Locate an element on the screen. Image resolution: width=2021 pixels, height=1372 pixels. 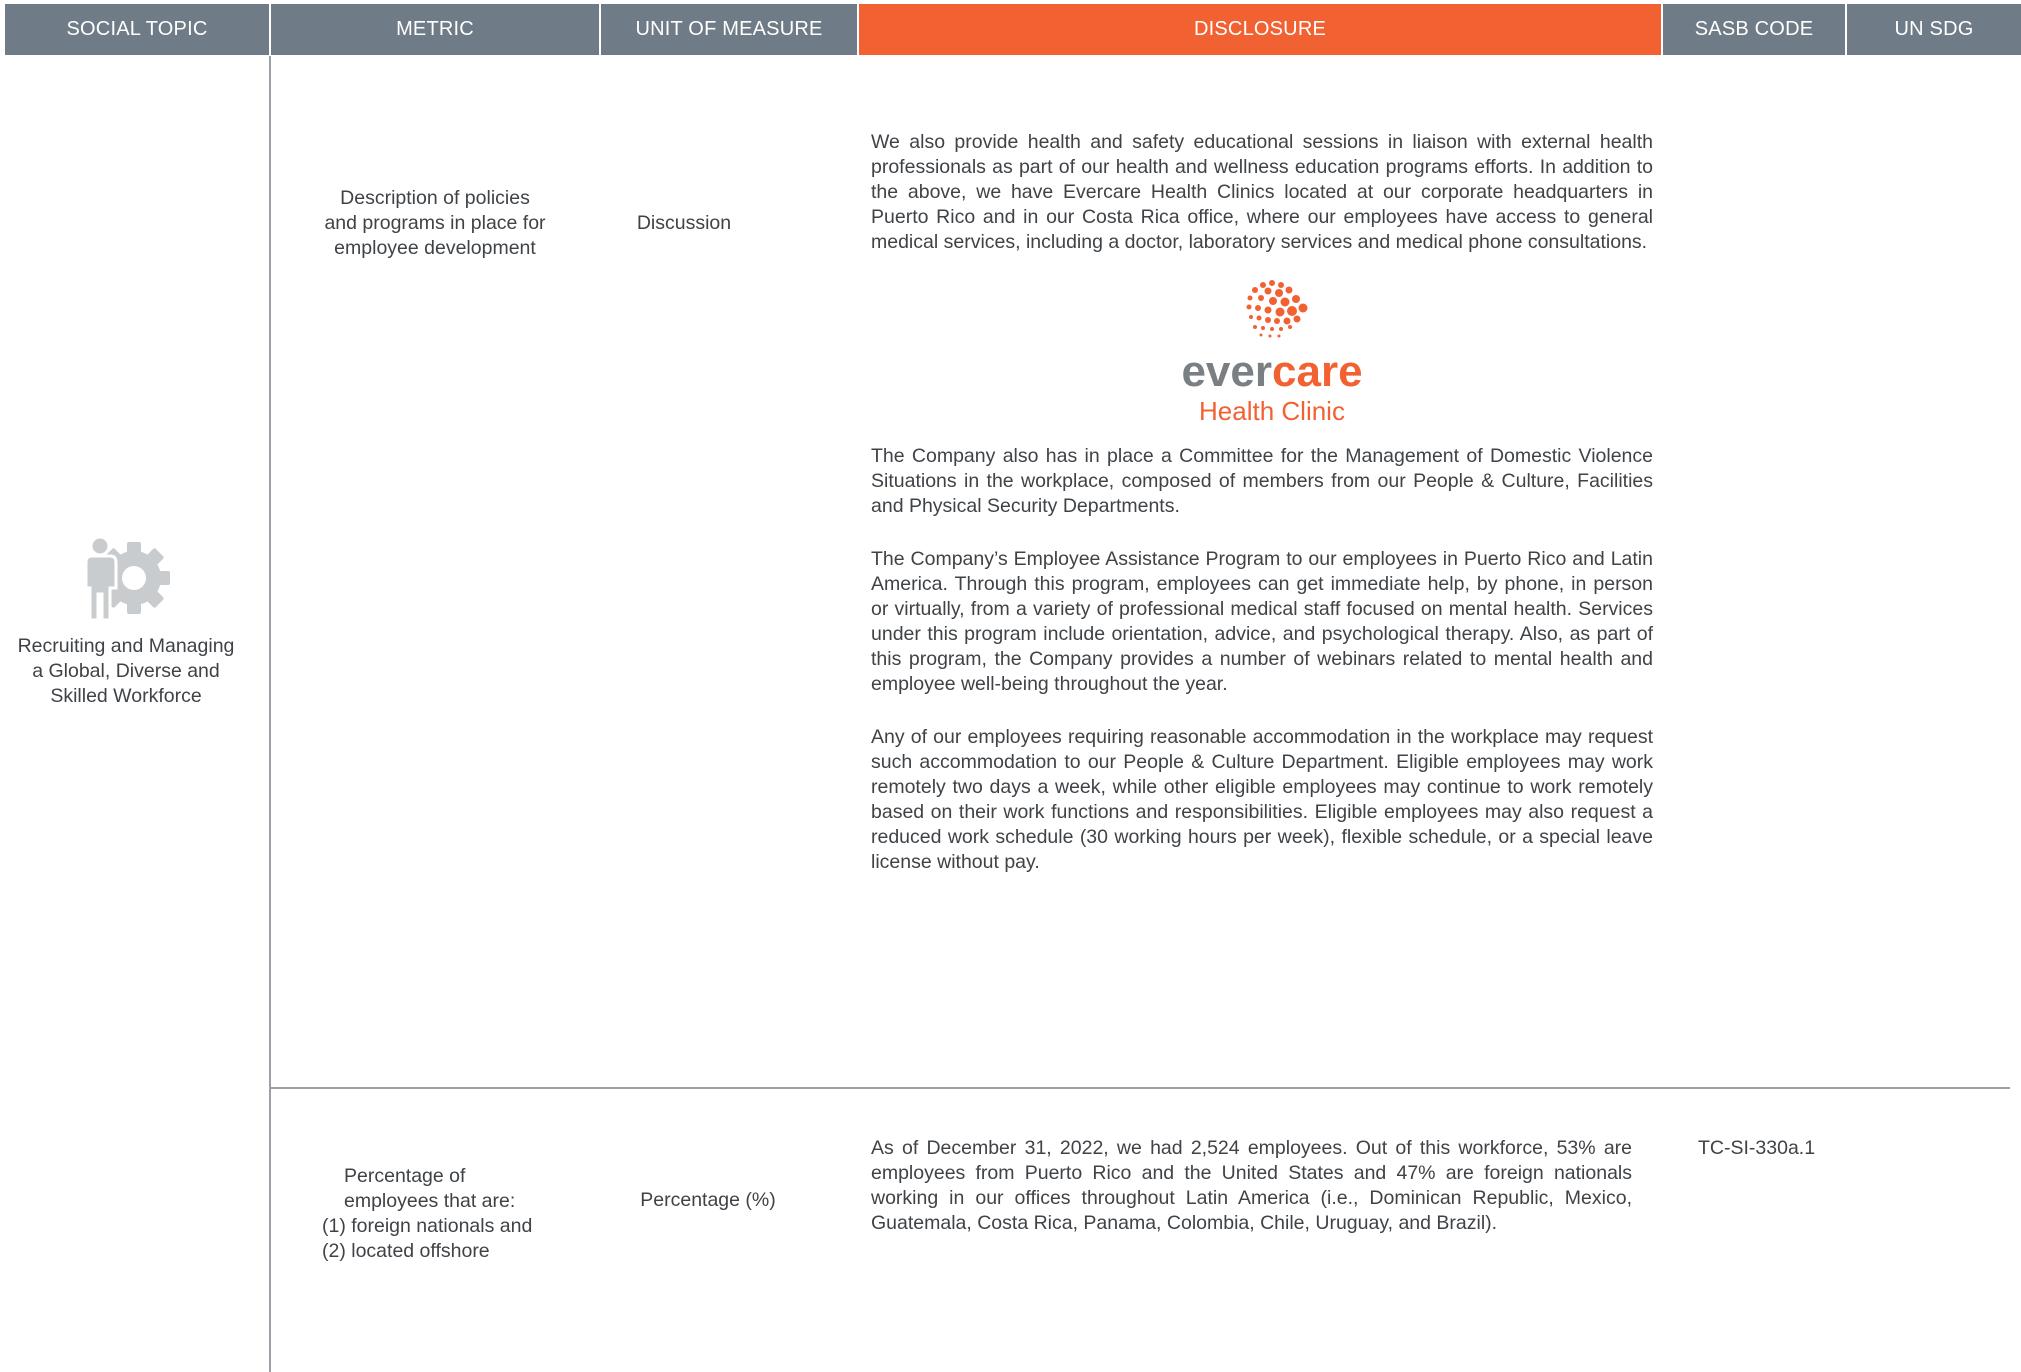
metric-line: (2) located offshore is located at coordinates (406, 1251).